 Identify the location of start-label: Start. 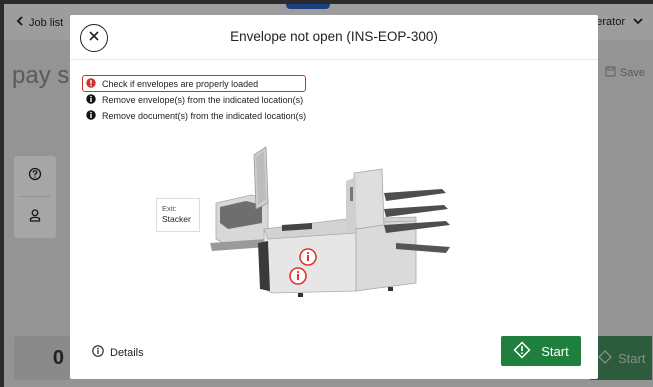
(555, 351).